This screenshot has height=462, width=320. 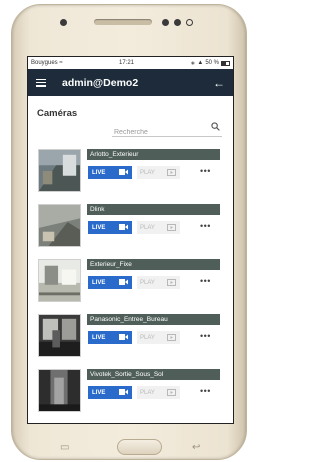 I want to click on status-bar: Bouygues ≈ 17:21 ∗ ▲ 50 %, so click(x=130, y=63).